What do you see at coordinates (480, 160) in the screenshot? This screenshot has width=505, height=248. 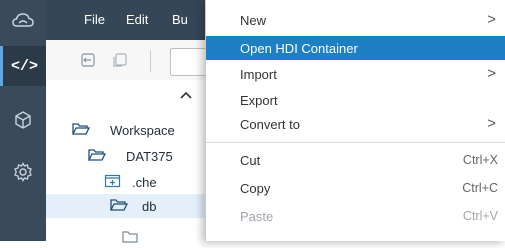 I see `menu-item-shortcut: Ctrl+X` at bounding box center [480, 160].